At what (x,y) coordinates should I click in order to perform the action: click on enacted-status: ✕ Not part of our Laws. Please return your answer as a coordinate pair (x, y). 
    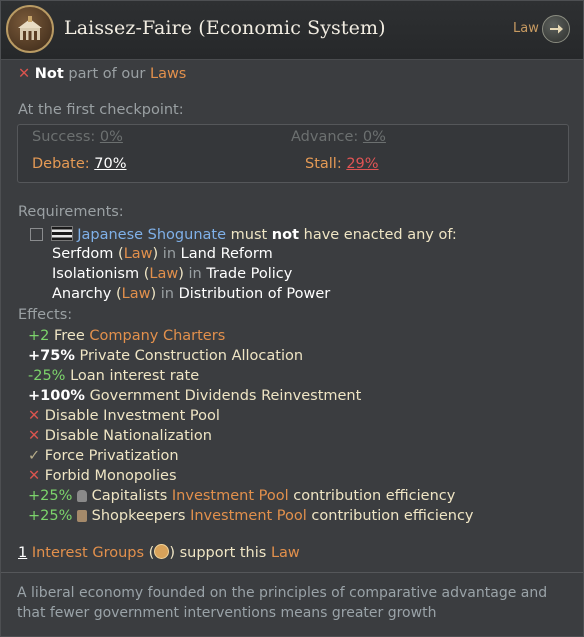
    Looking at the image, I should click on (102, 74).